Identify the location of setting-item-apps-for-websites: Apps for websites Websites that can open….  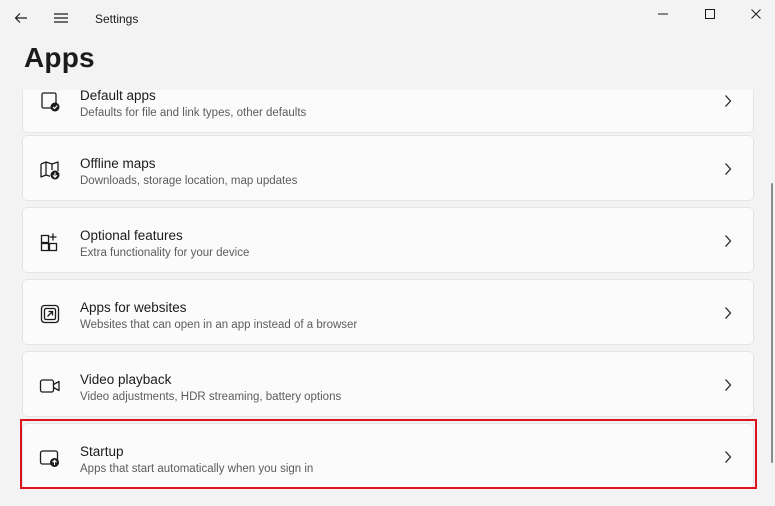
(388, 312).